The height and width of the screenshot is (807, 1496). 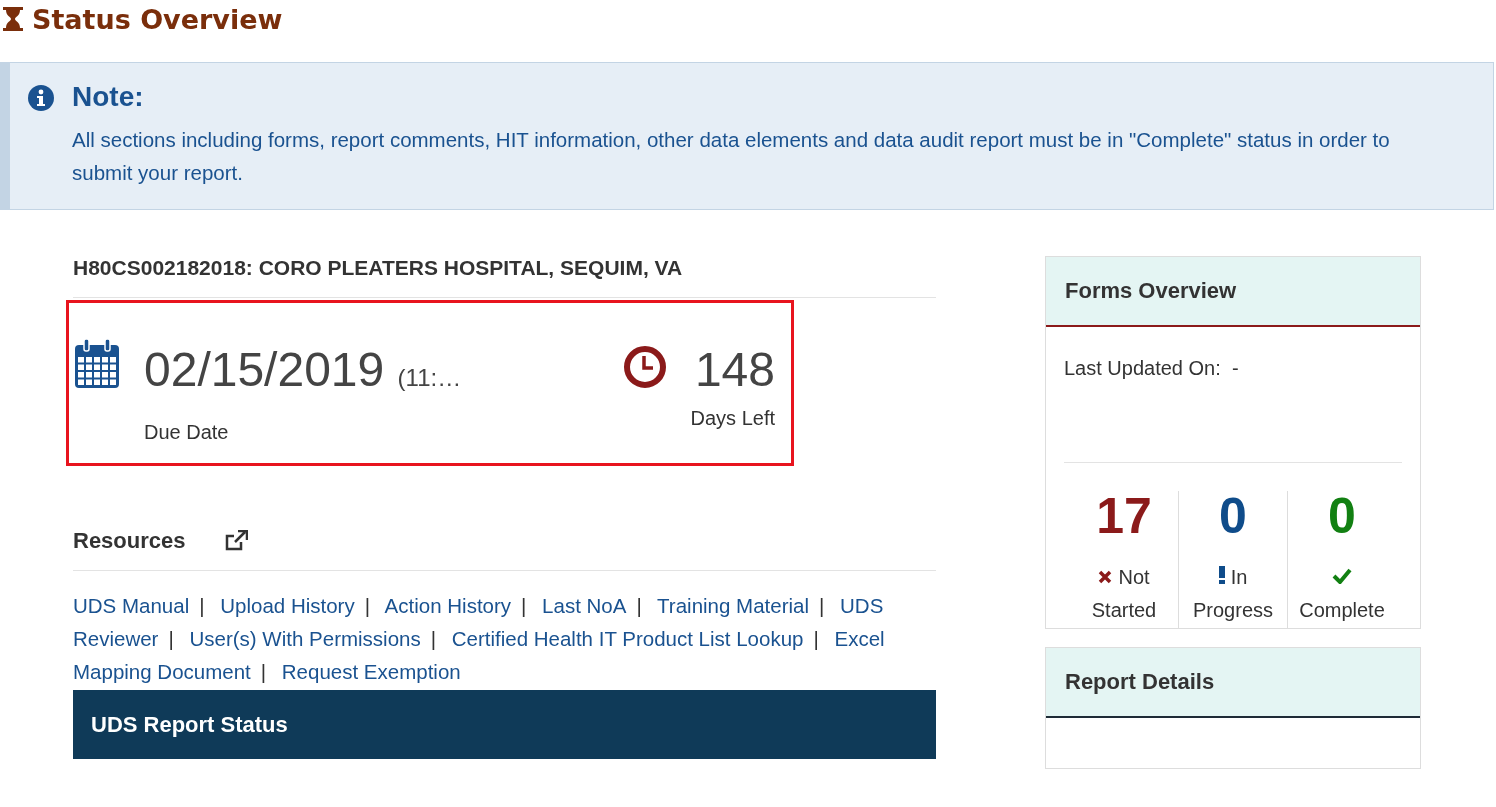 What do you see at coordinates (859, 638) in the screenshot?
I see `resource-link: Excel` at bounding box center [859, 638].